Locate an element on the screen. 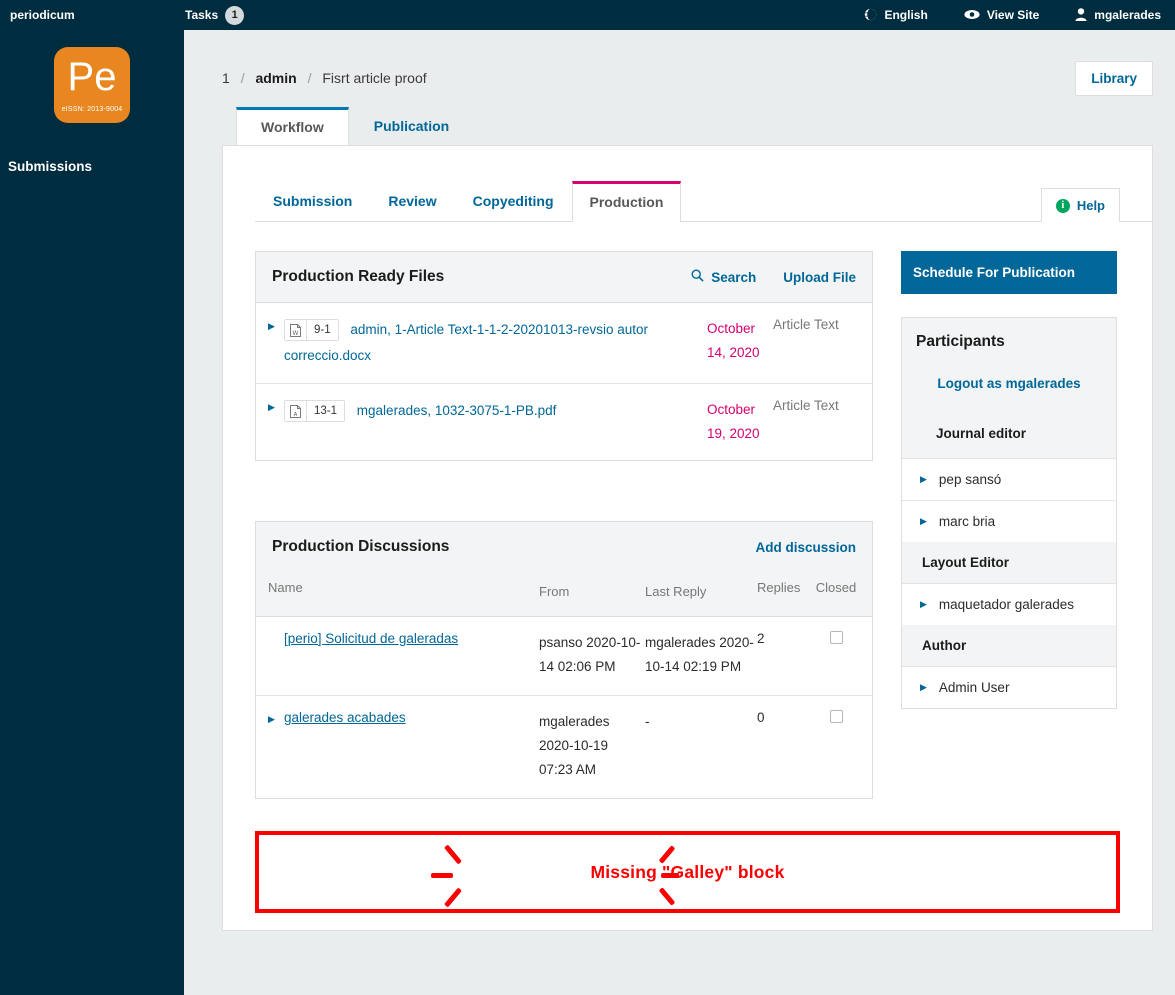  tab-review: Review is located at coordinates (412, 200).